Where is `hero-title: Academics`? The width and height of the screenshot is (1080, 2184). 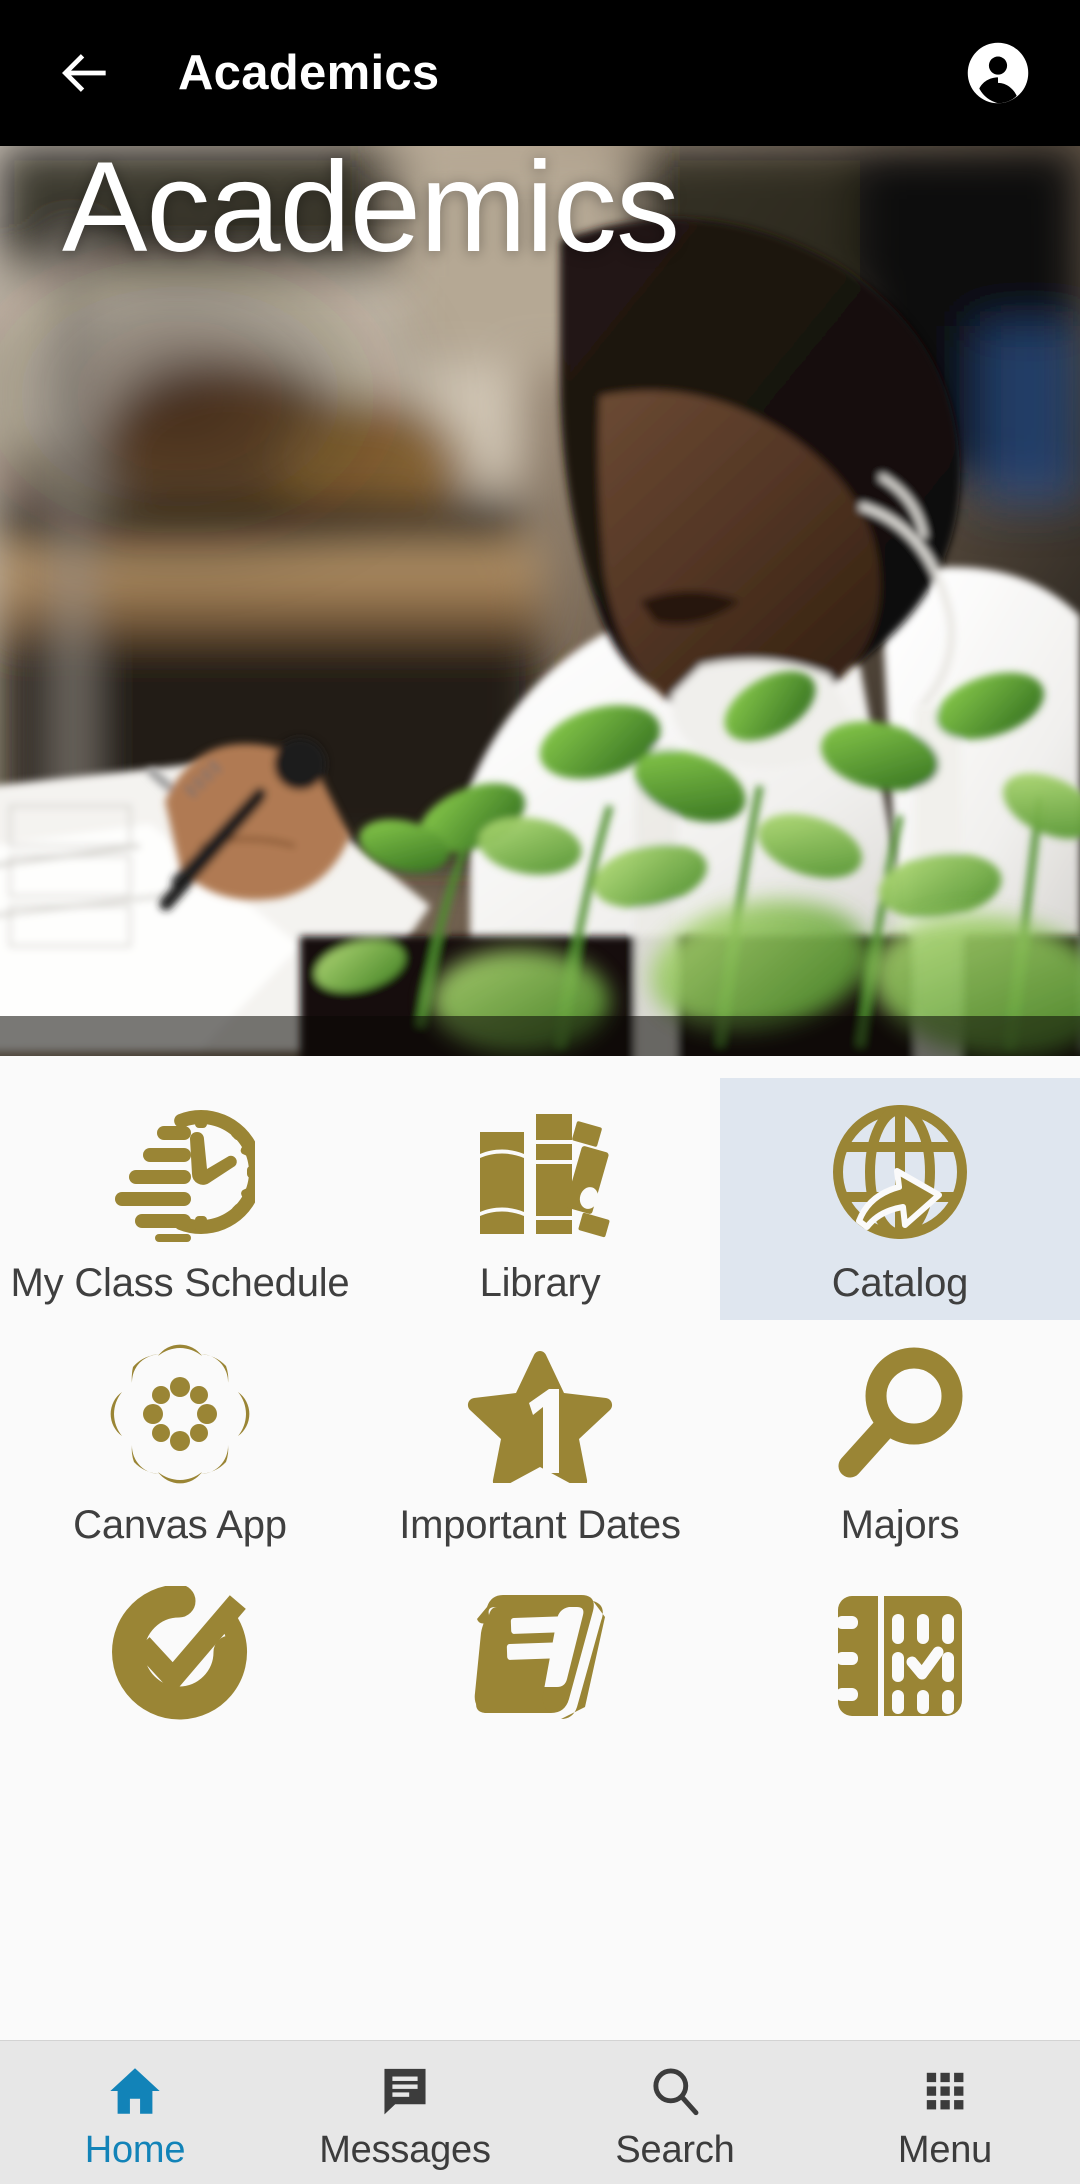
hero-title: Academics is located at coordinates (371, 212).